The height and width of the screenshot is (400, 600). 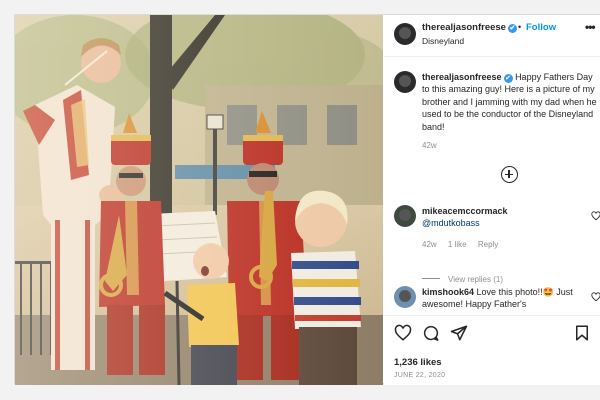 I want to click on view-replies-button: View replies (1), so click(x=462, y=279).